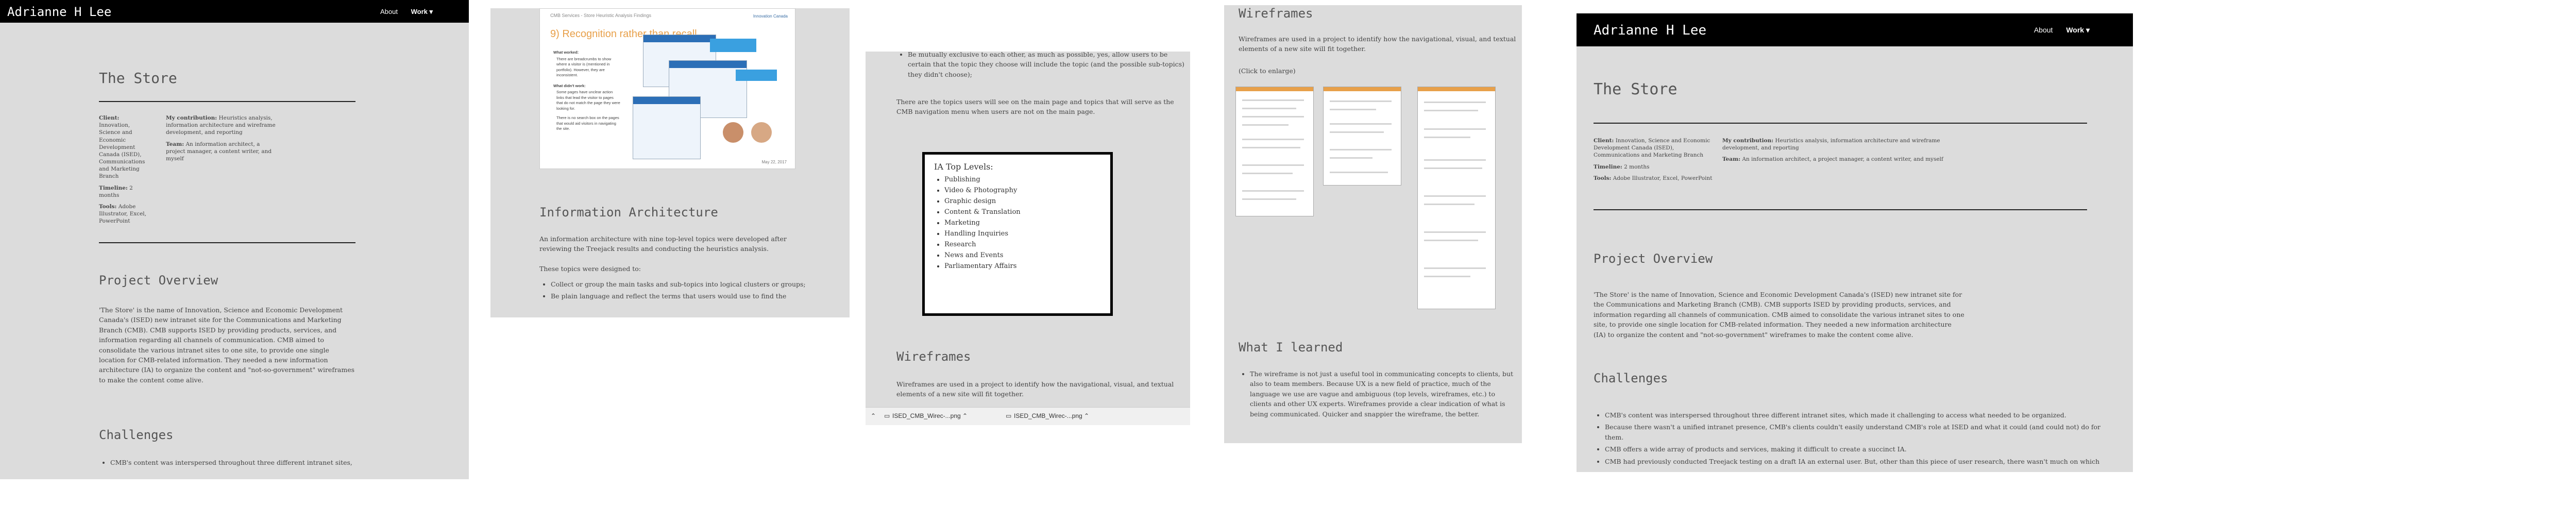  I want to click on top-level-item: Graphic design, so click(1022, 201).